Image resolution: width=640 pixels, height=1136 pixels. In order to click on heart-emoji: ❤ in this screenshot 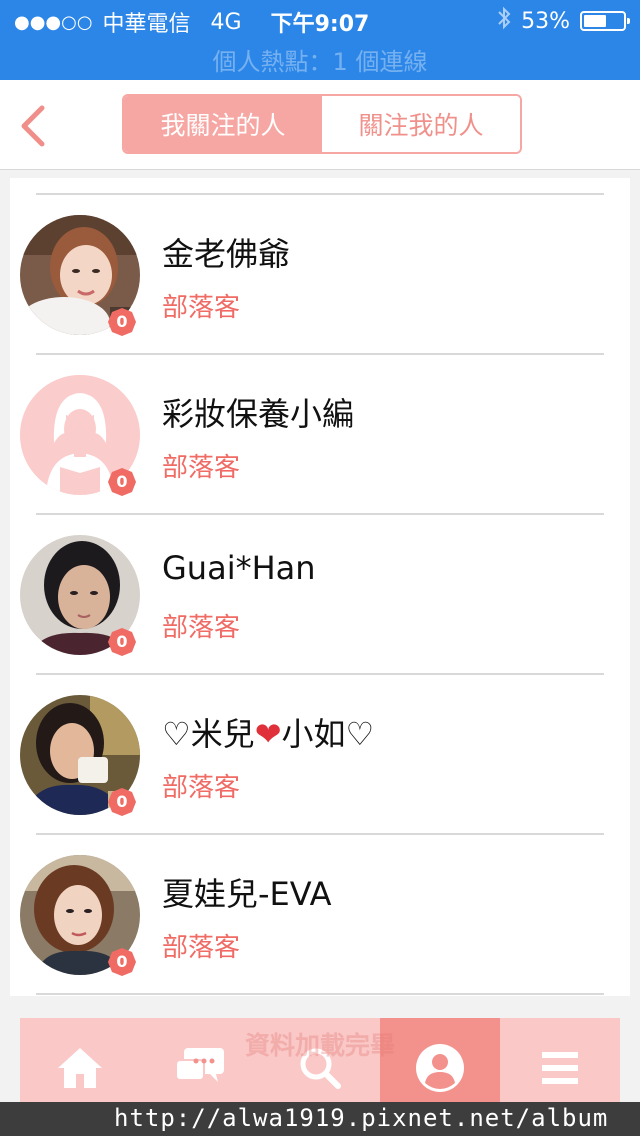, I will do `click(268, 734)`.